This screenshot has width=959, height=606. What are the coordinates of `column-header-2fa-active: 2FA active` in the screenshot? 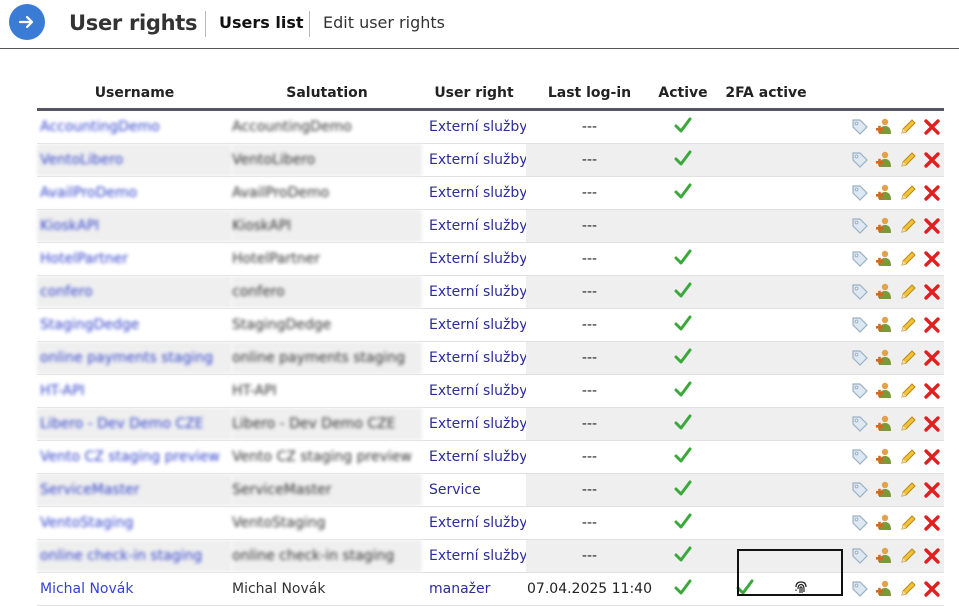 It's located at (766, 94).